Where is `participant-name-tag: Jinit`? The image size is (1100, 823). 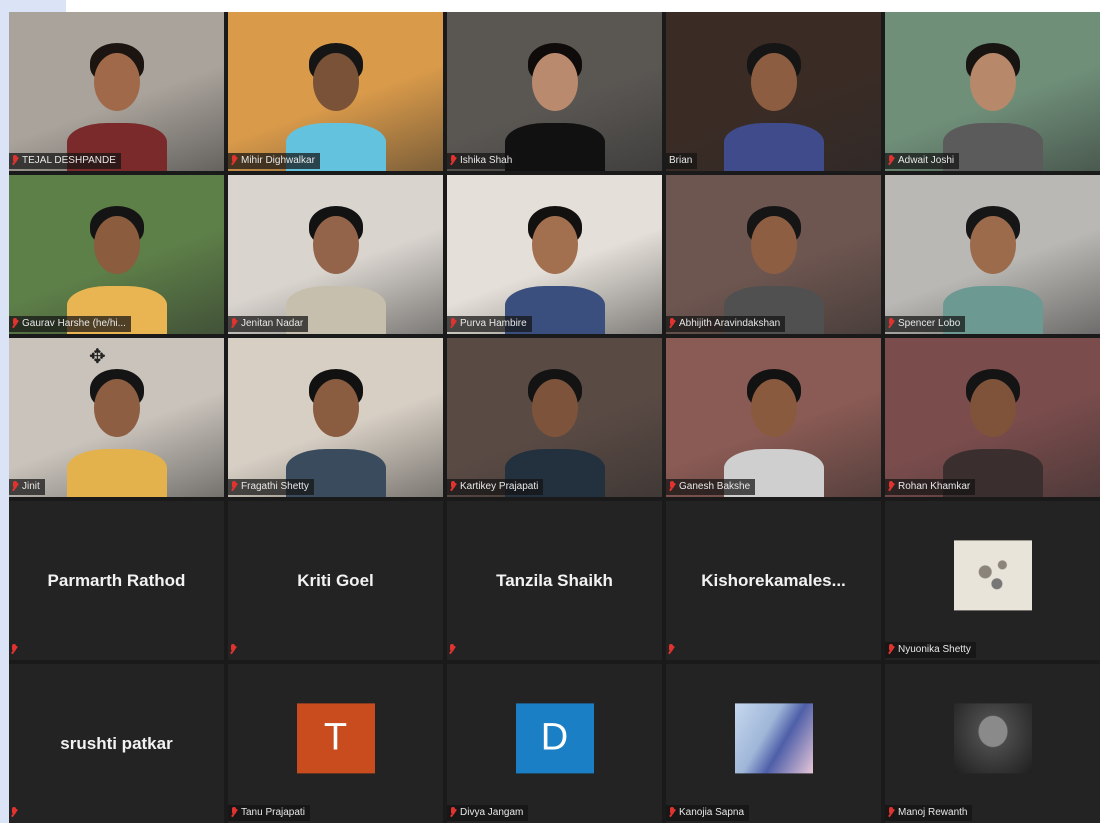 participant-name-tag: Jinit is located at coordinates (27, 487).